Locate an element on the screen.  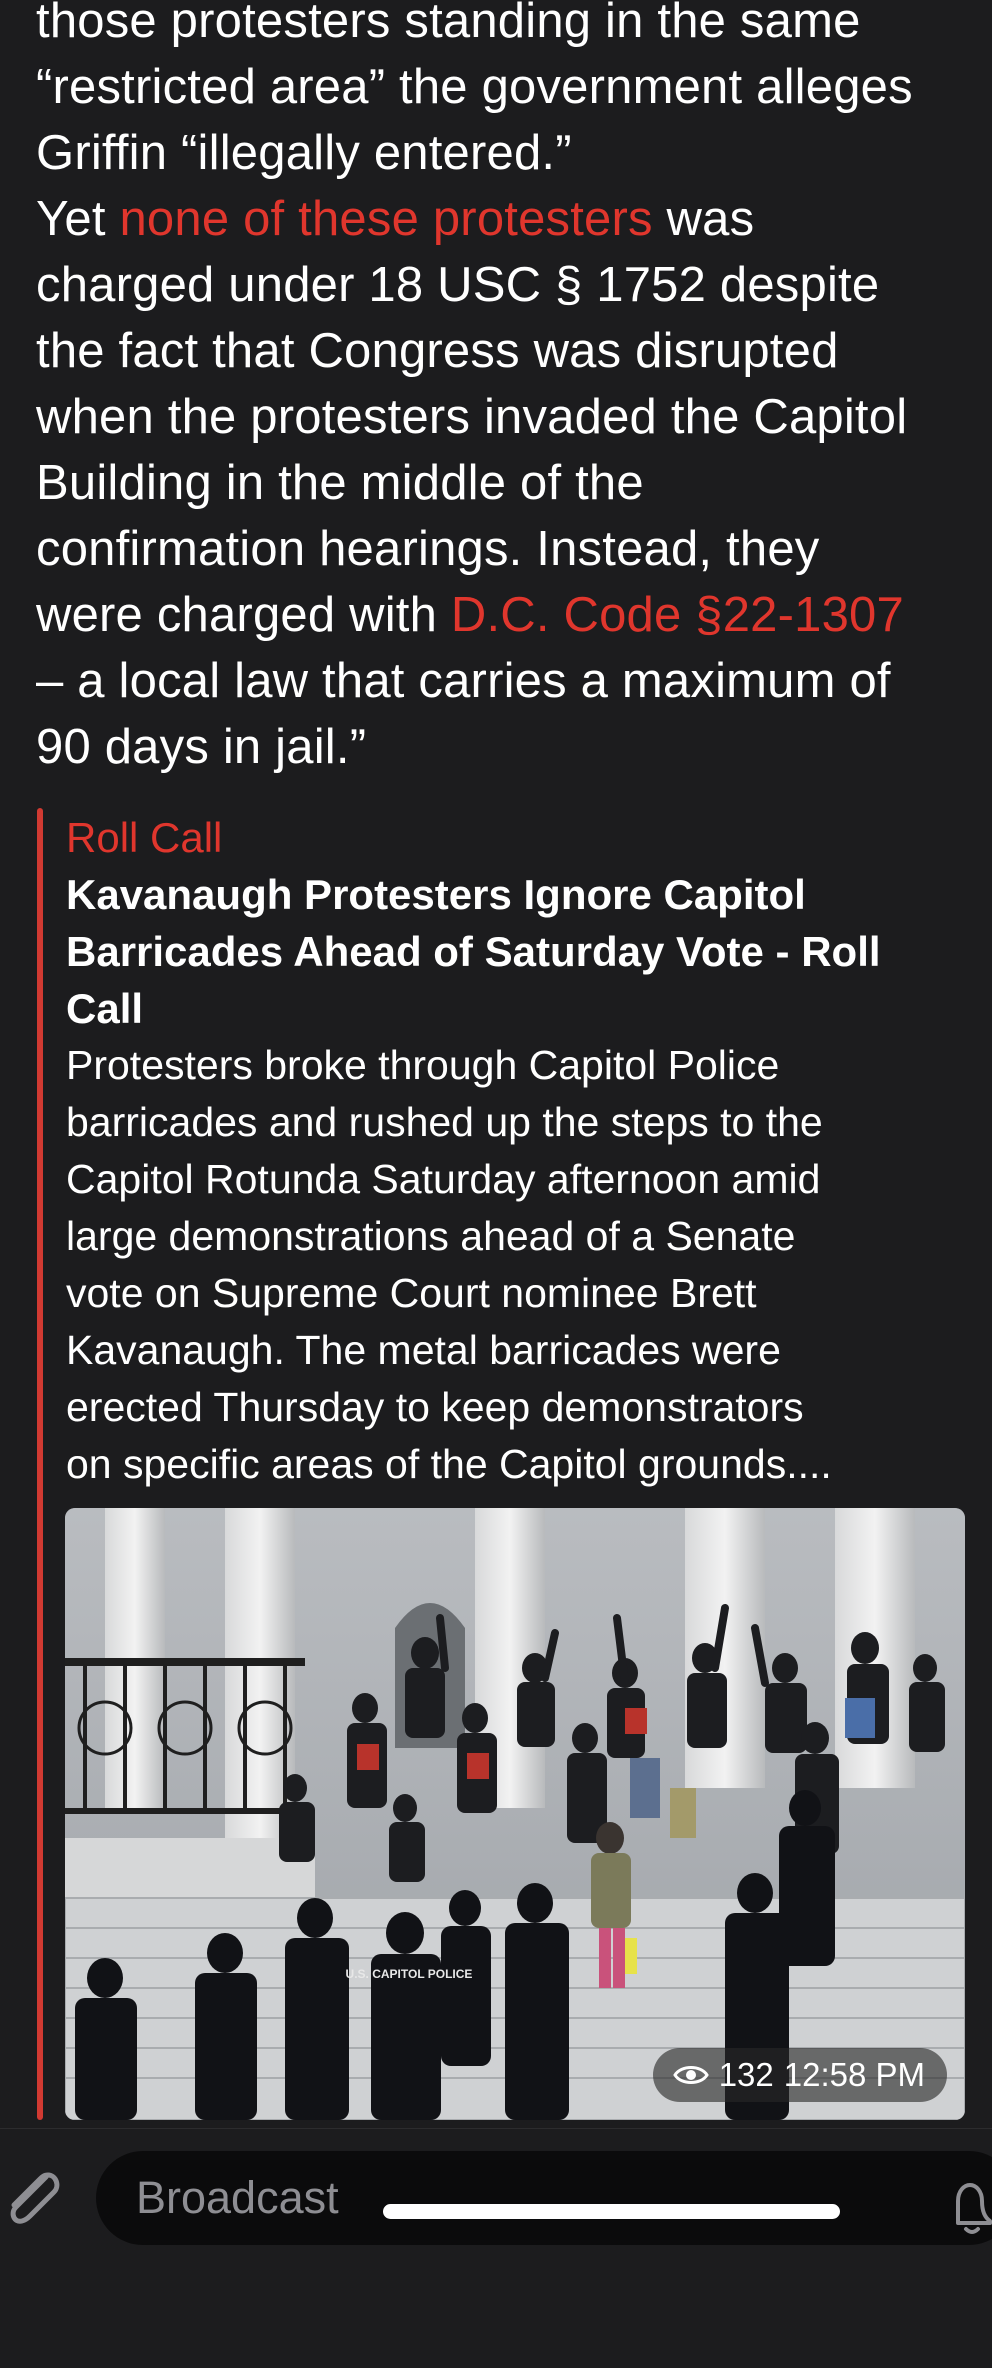
message-line: were charged with D.C. Code §22-1307 is located at coordinates (506, 615).